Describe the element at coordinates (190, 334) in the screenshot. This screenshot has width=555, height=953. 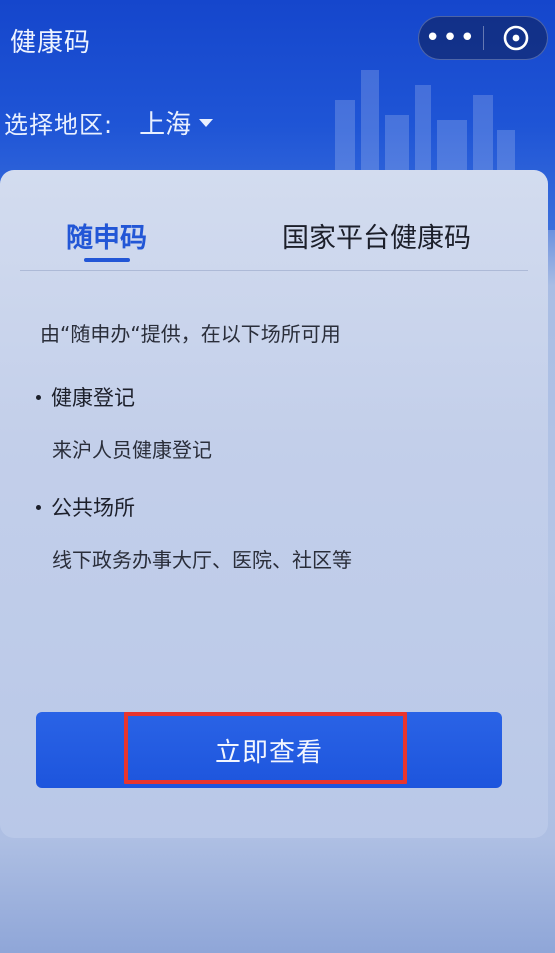
I see `availability-intro: 由“随申办“提供，在以下场所可用` at that location.